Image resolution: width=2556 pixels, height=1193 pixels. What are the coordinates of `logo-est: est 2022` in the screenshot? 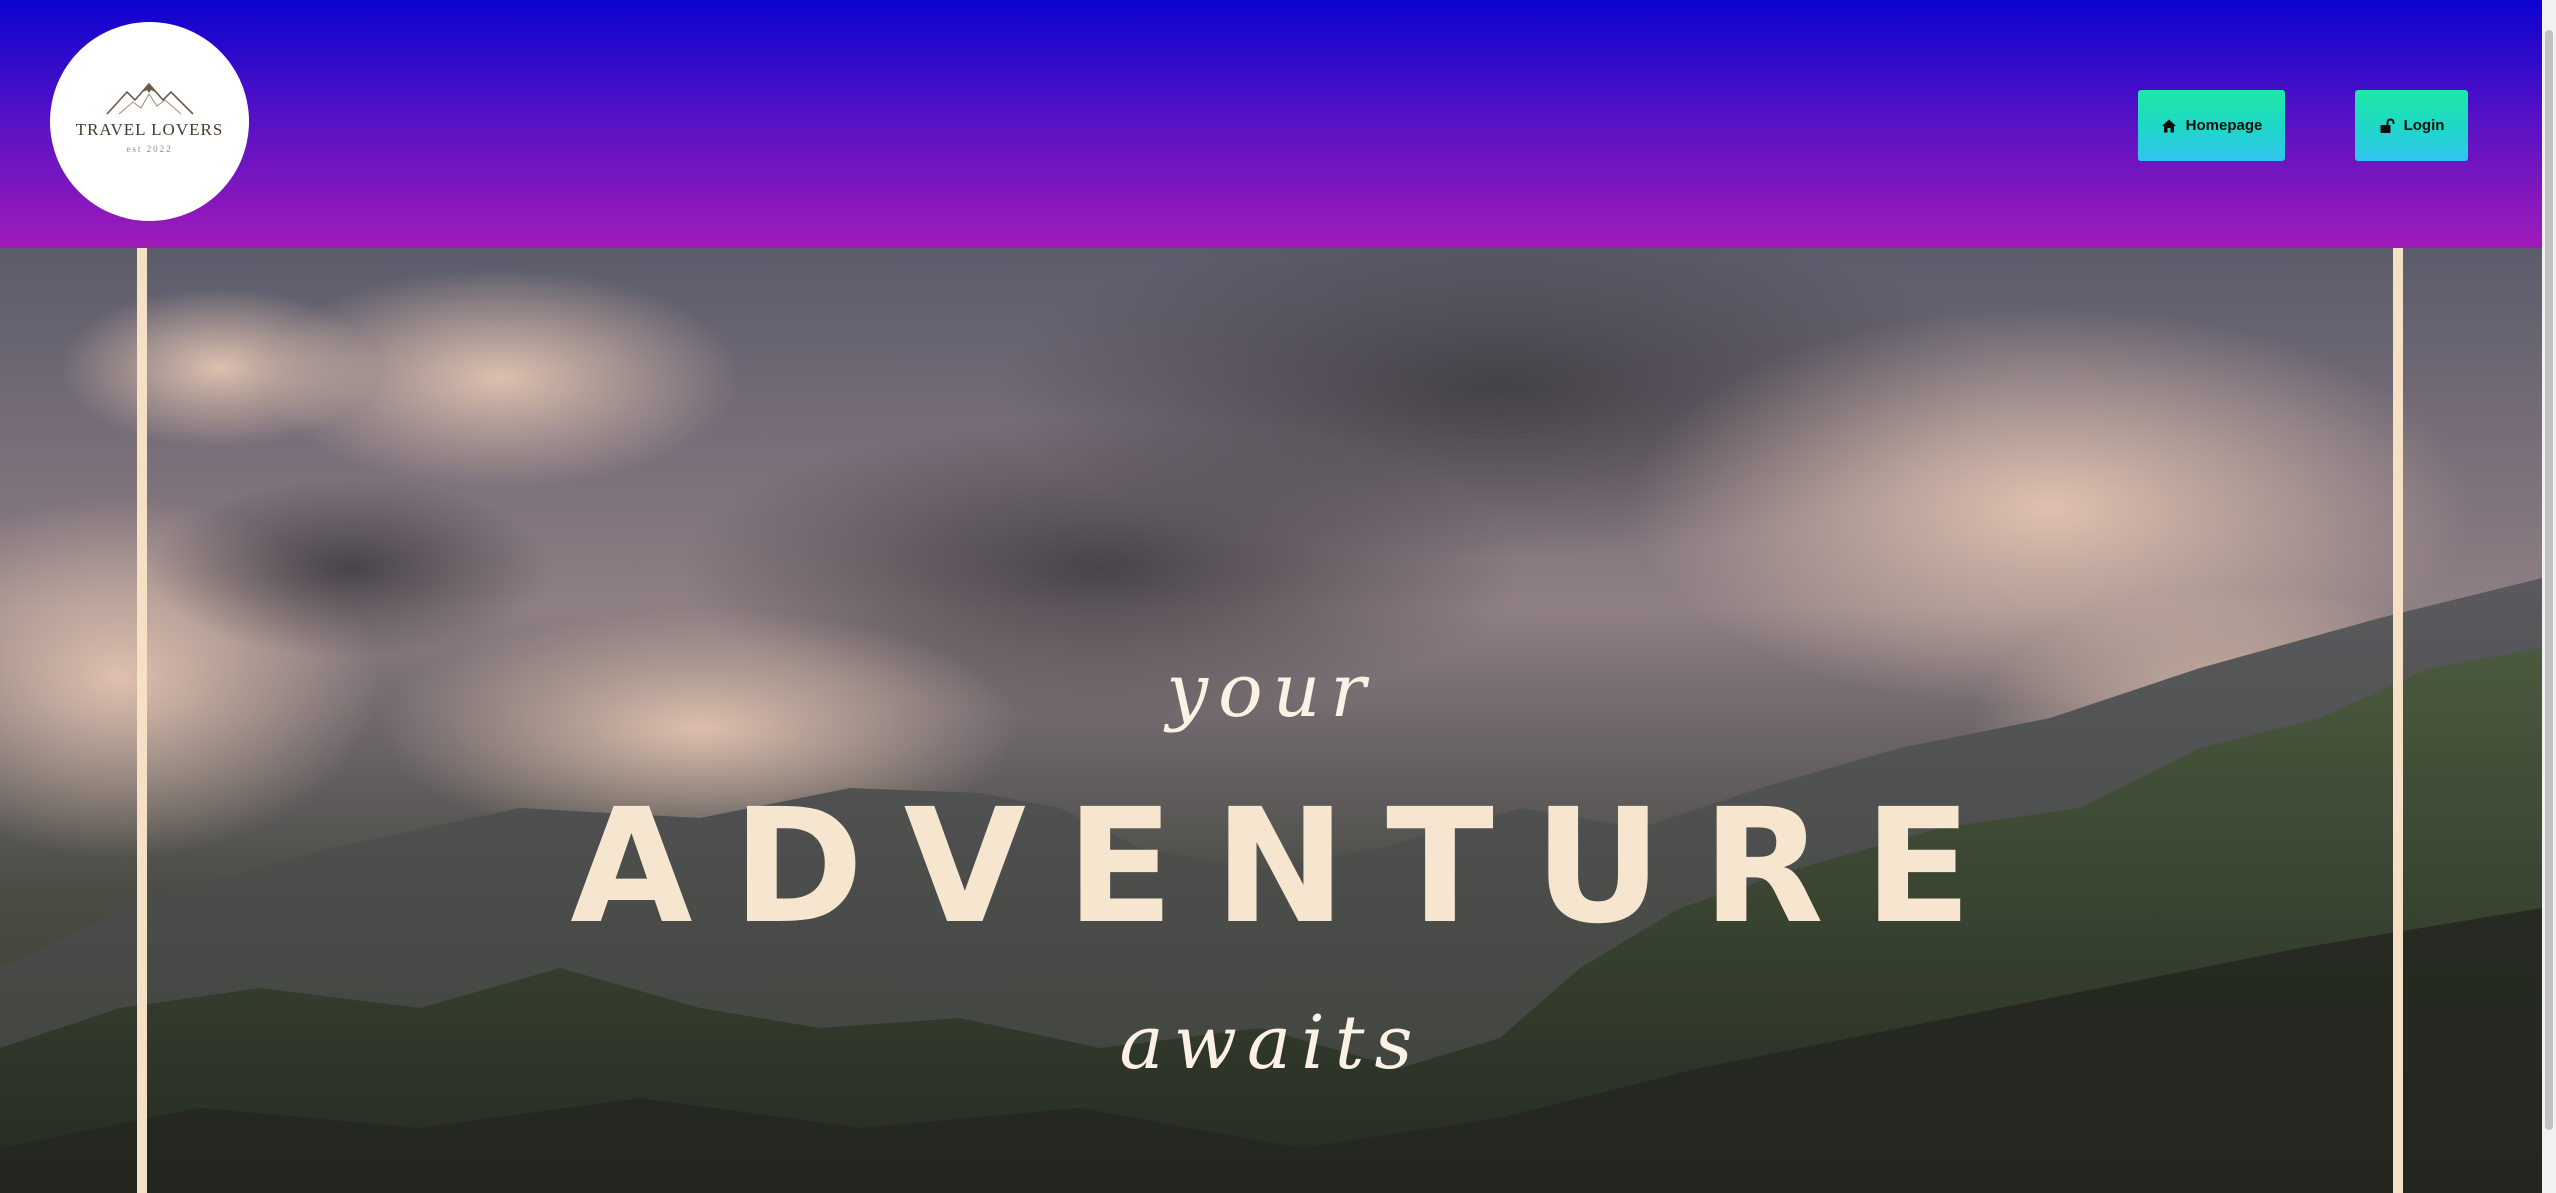 It's located at (149, 148).